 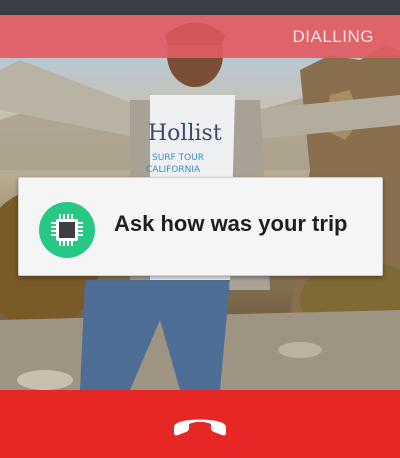 I want to click on status-strip, so click(x=200, y=7).